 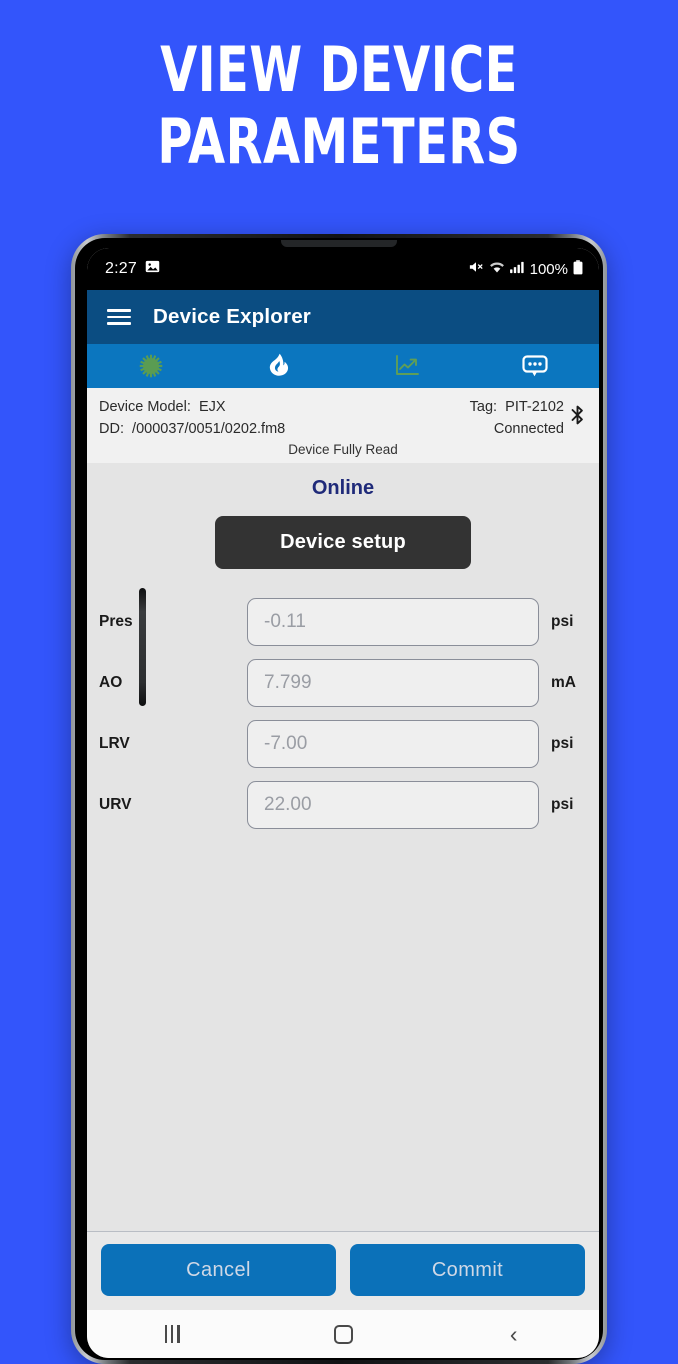 I want to click on promo-headline-line1: VIEW DEVICE, so click(x=339, y=69).